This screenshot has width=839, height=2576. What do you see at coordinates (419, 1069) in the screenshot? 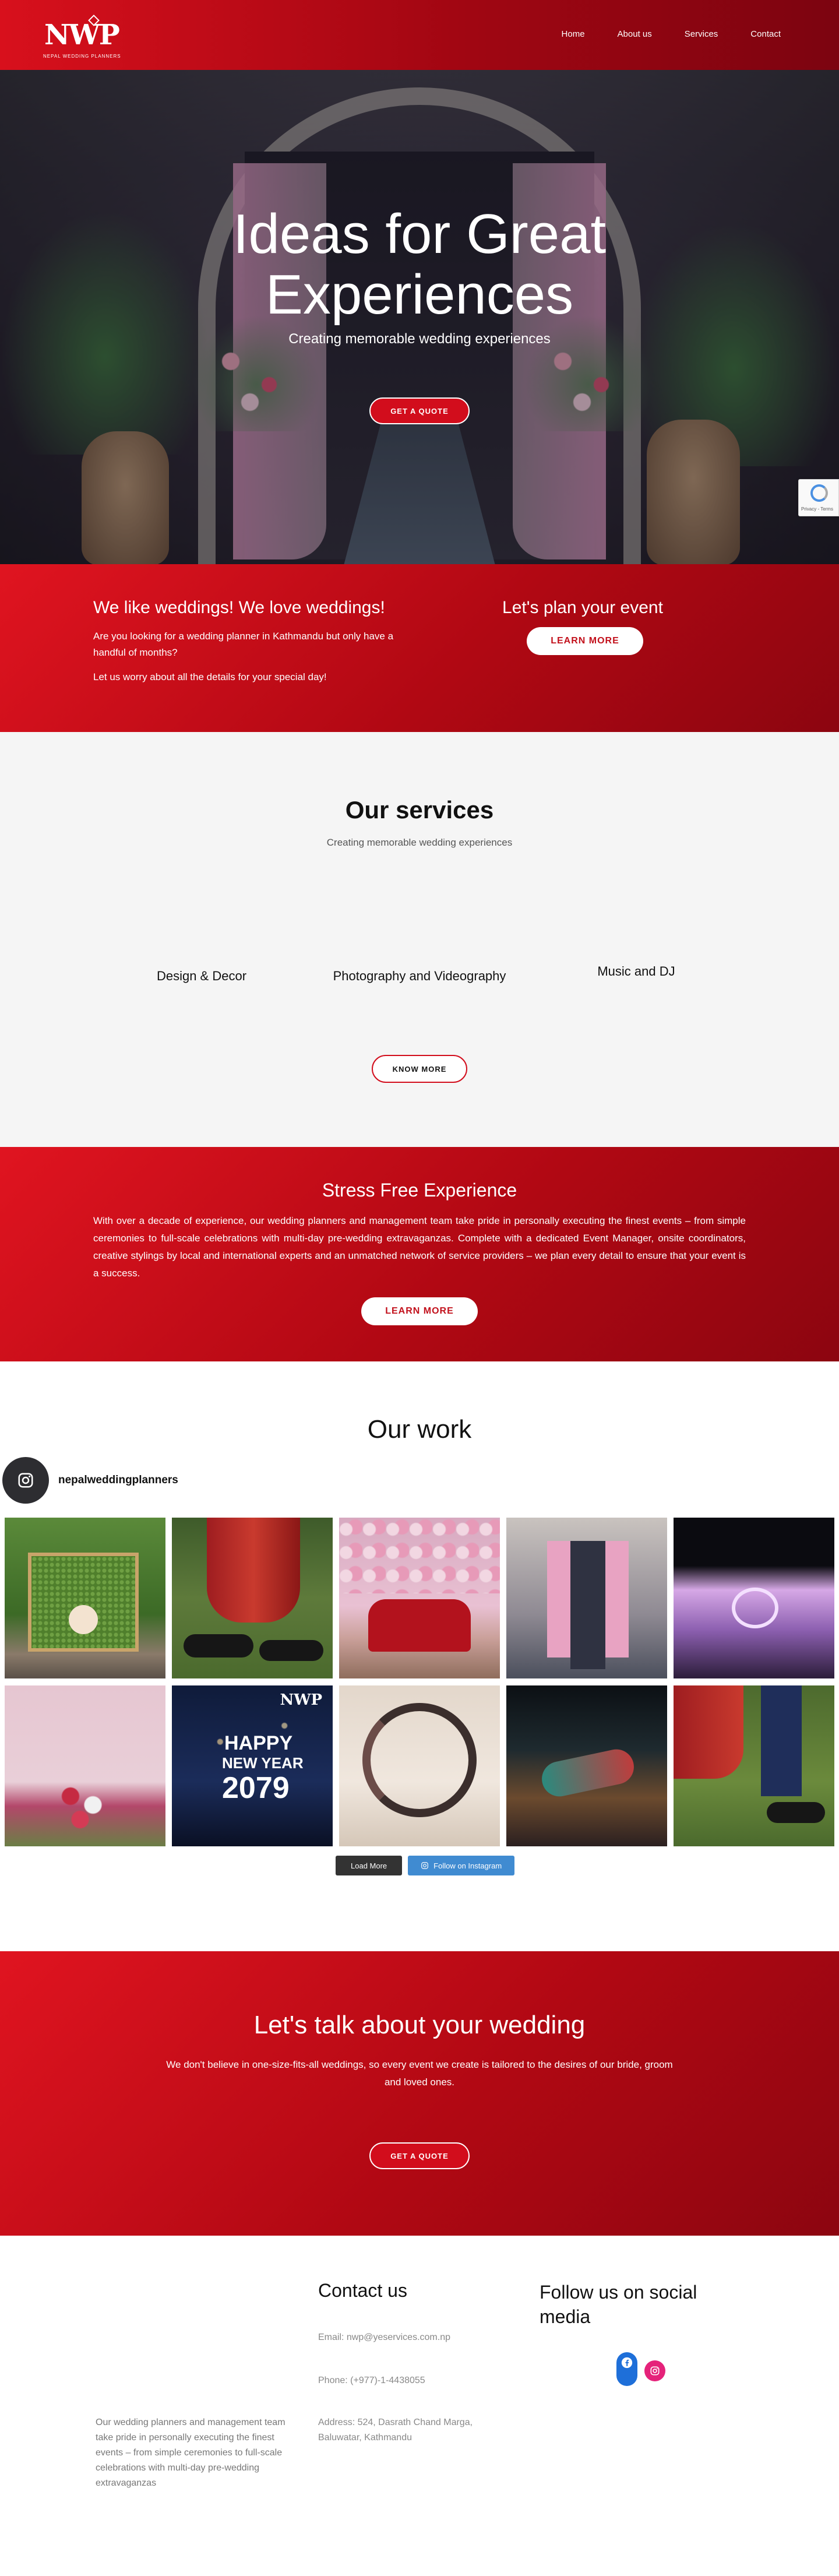
I see `services-know-more-button: KNOW MORE` at bounding box center [419, 1069].